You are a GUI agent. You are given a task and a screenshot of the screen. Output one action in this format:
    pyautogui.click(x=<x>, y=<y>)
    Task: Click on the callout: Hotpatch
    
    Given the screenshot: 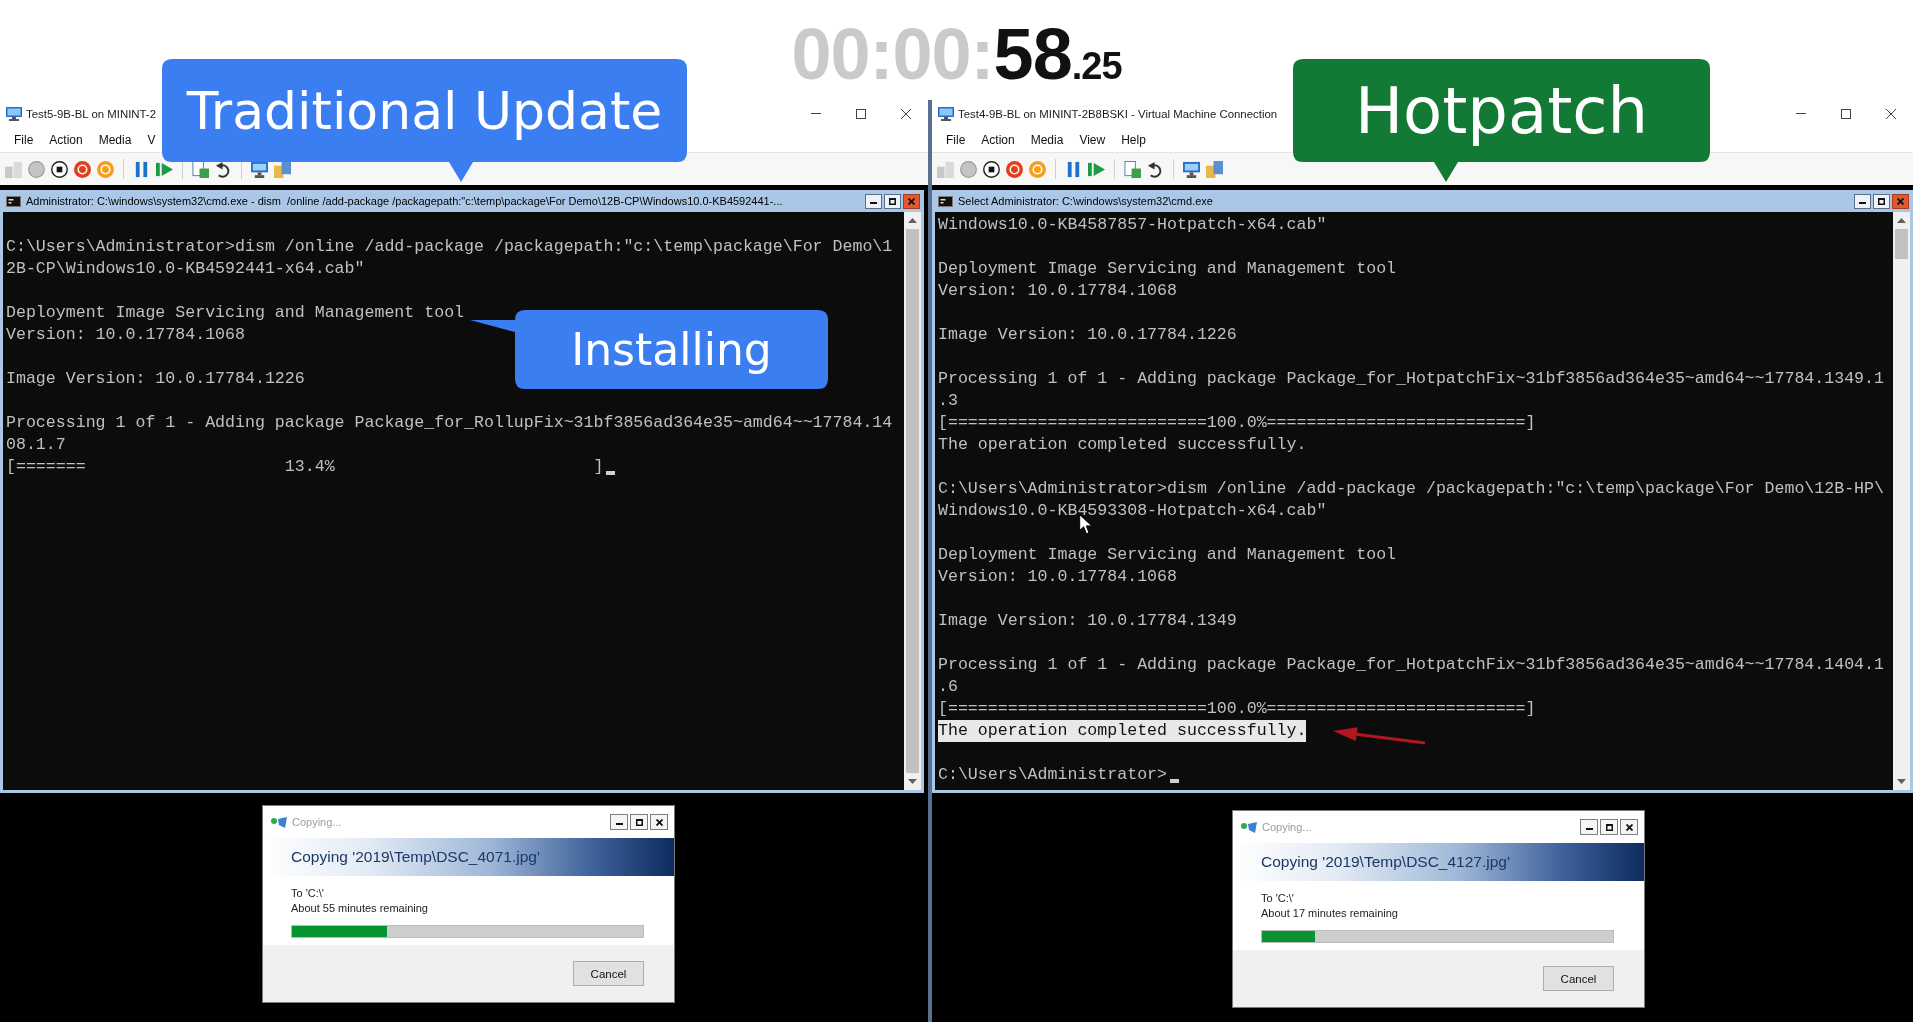 What is the action you would take?
    pyautogui.click(x=1501, y=120)
    